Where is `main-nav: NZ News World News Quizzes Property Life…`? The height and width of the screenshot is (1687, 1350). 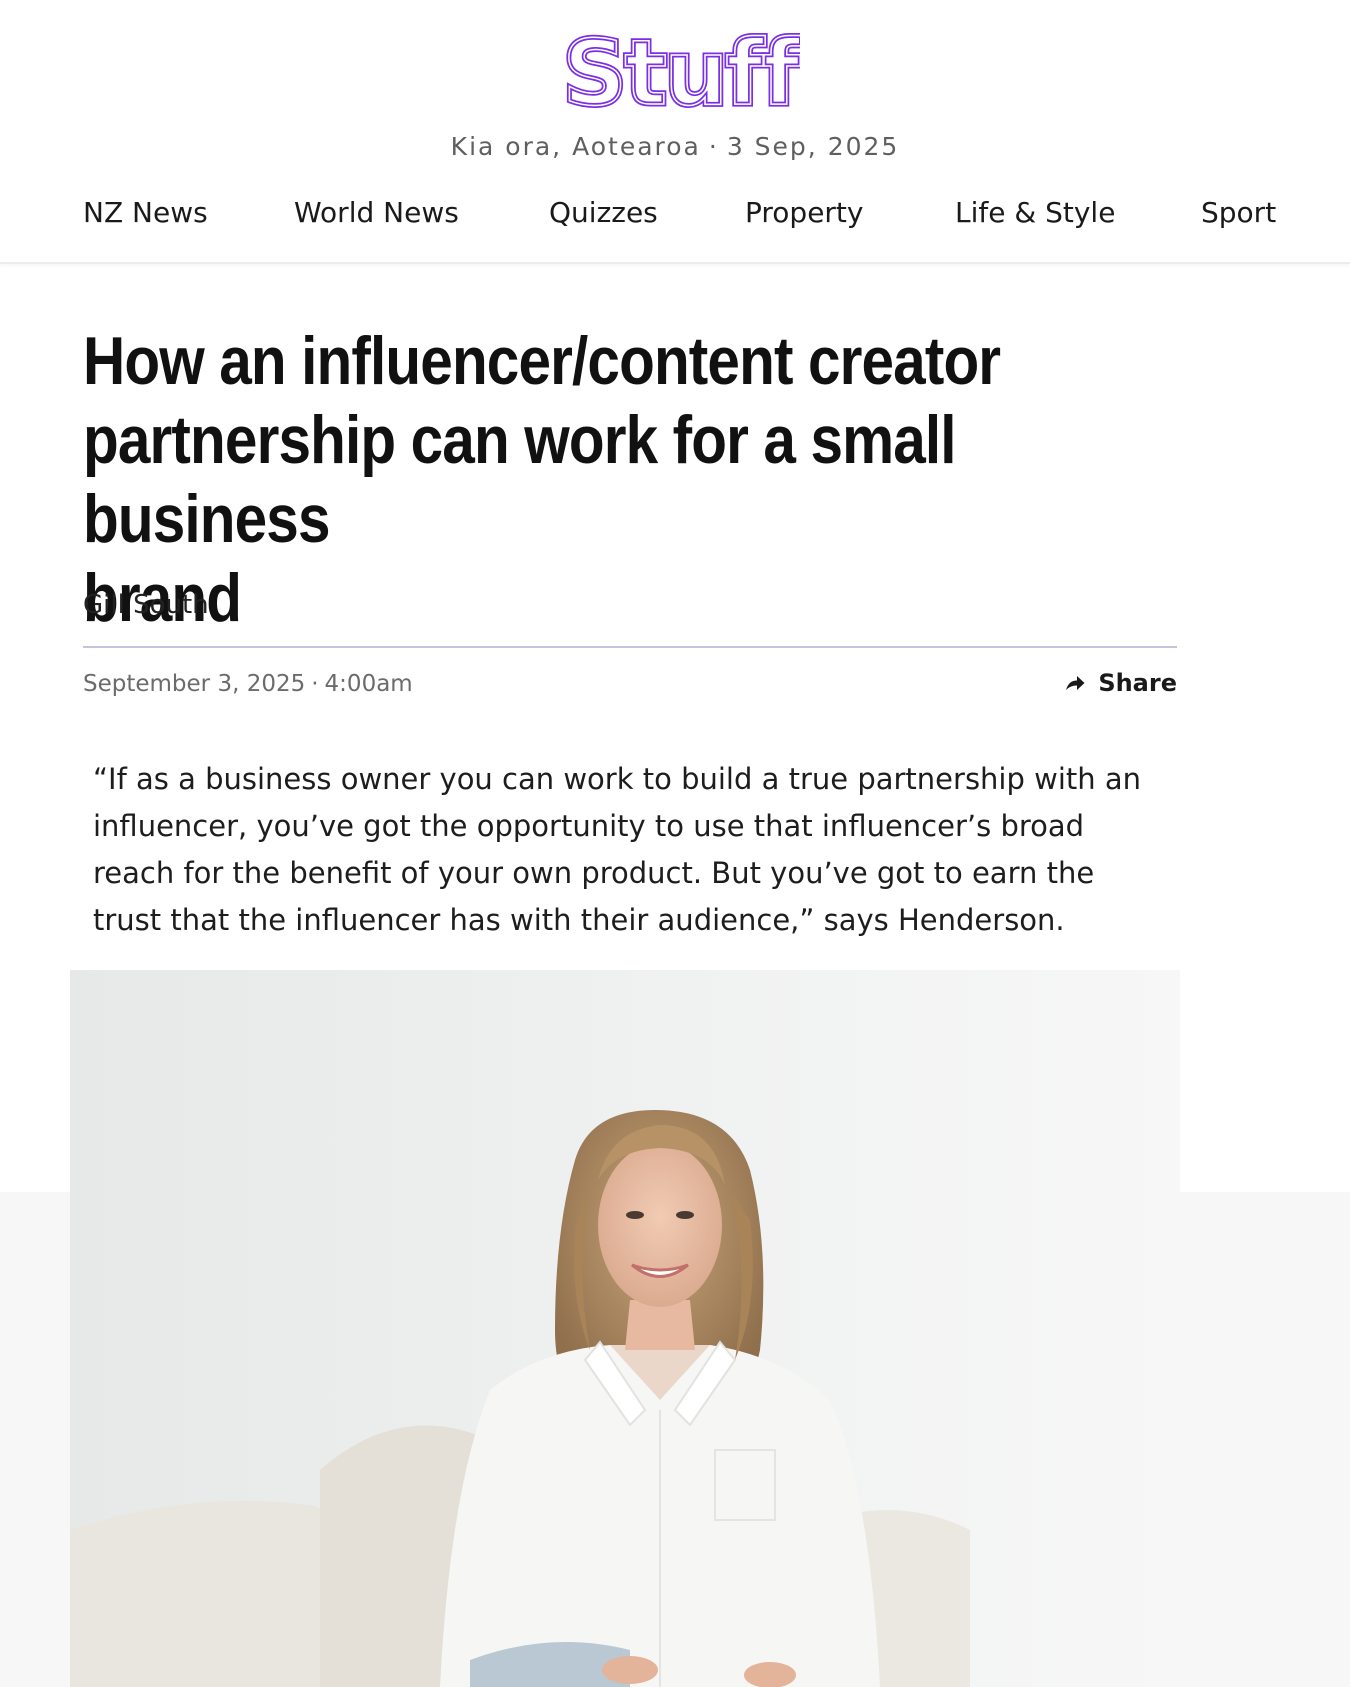
main-nav: NZ News World News Quizzes Property Life… is located at coordinates (675, 218).